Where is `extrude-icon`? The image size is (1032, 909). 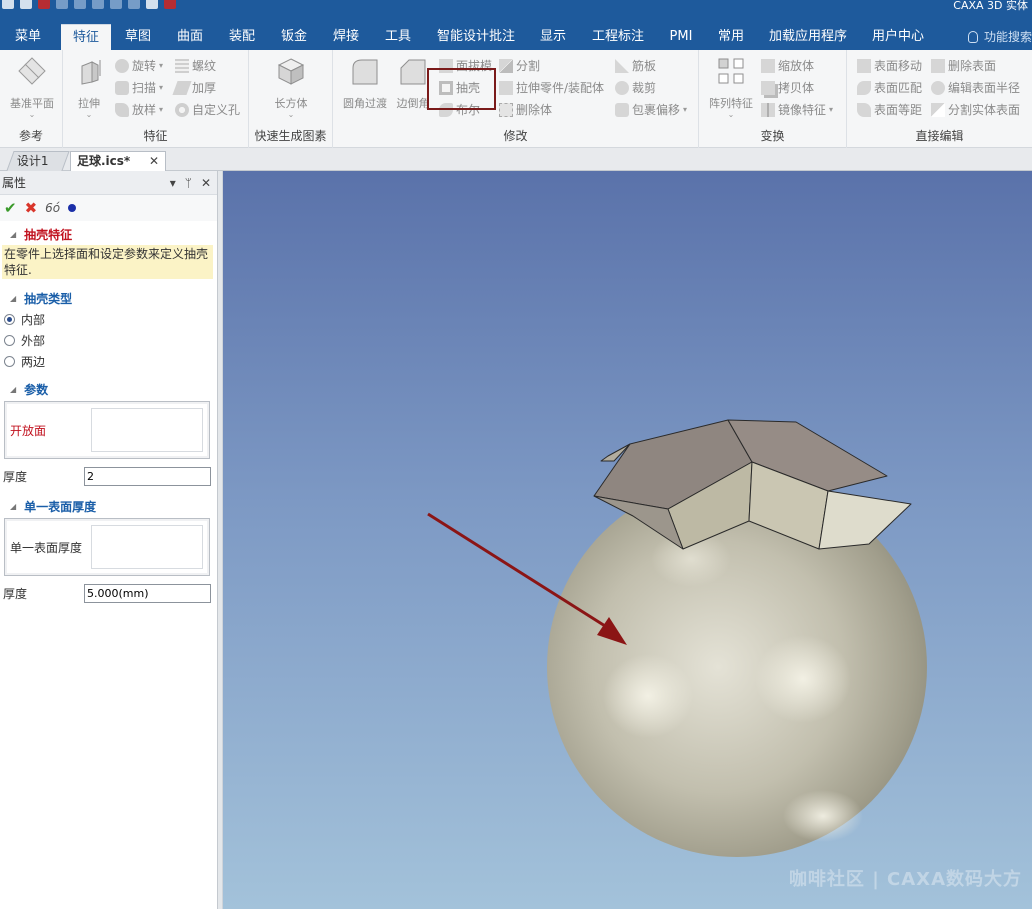
extrude-icon is located at coordinates (91, 72).